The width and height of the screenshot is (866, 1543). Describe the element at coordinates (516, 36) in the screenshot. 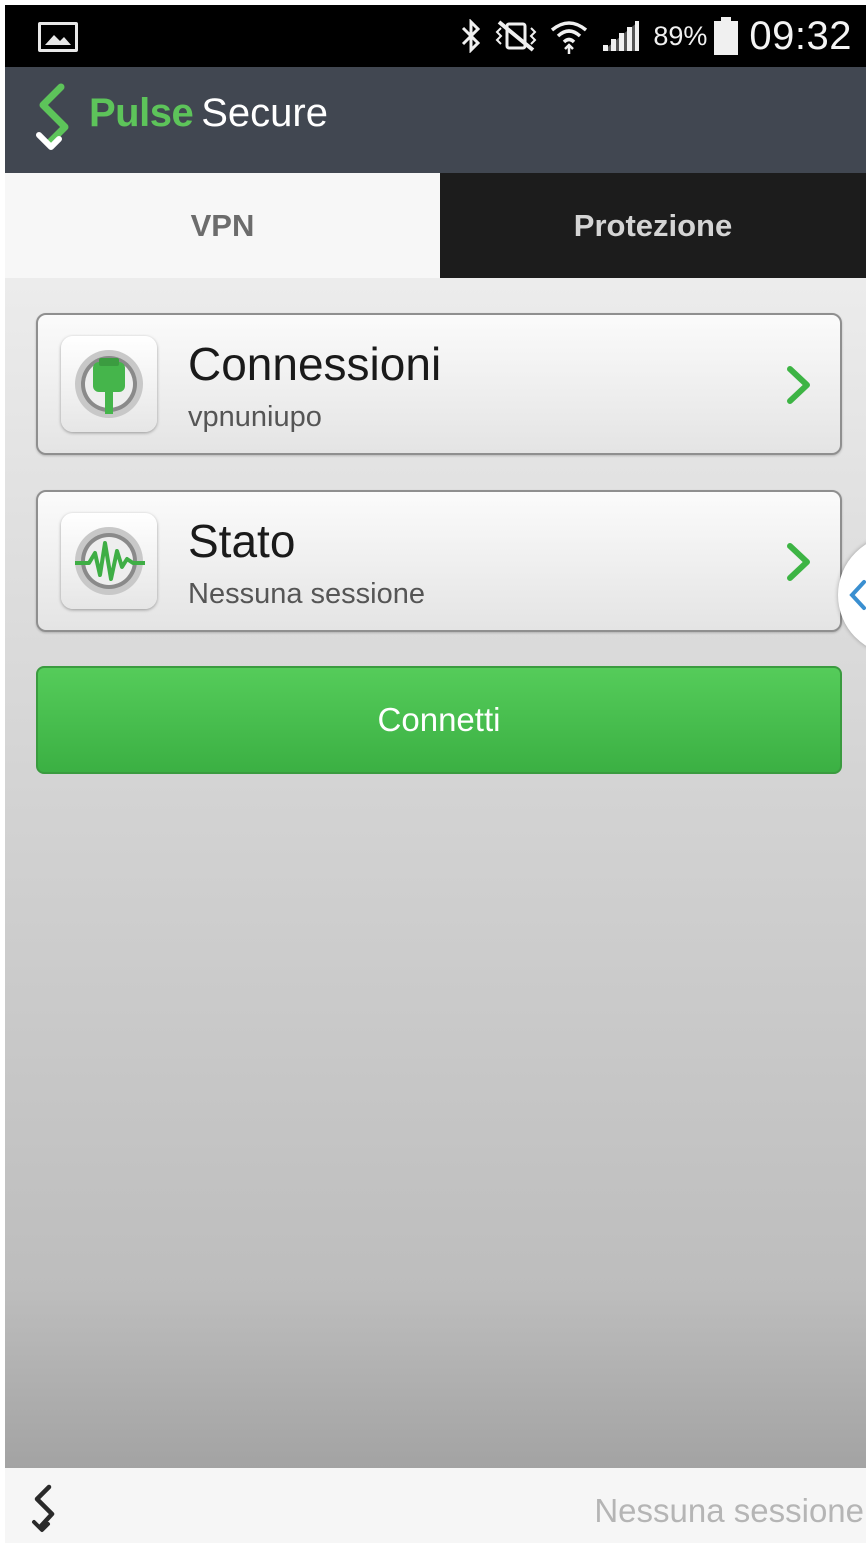

I see `vibrate-icon` at that location.